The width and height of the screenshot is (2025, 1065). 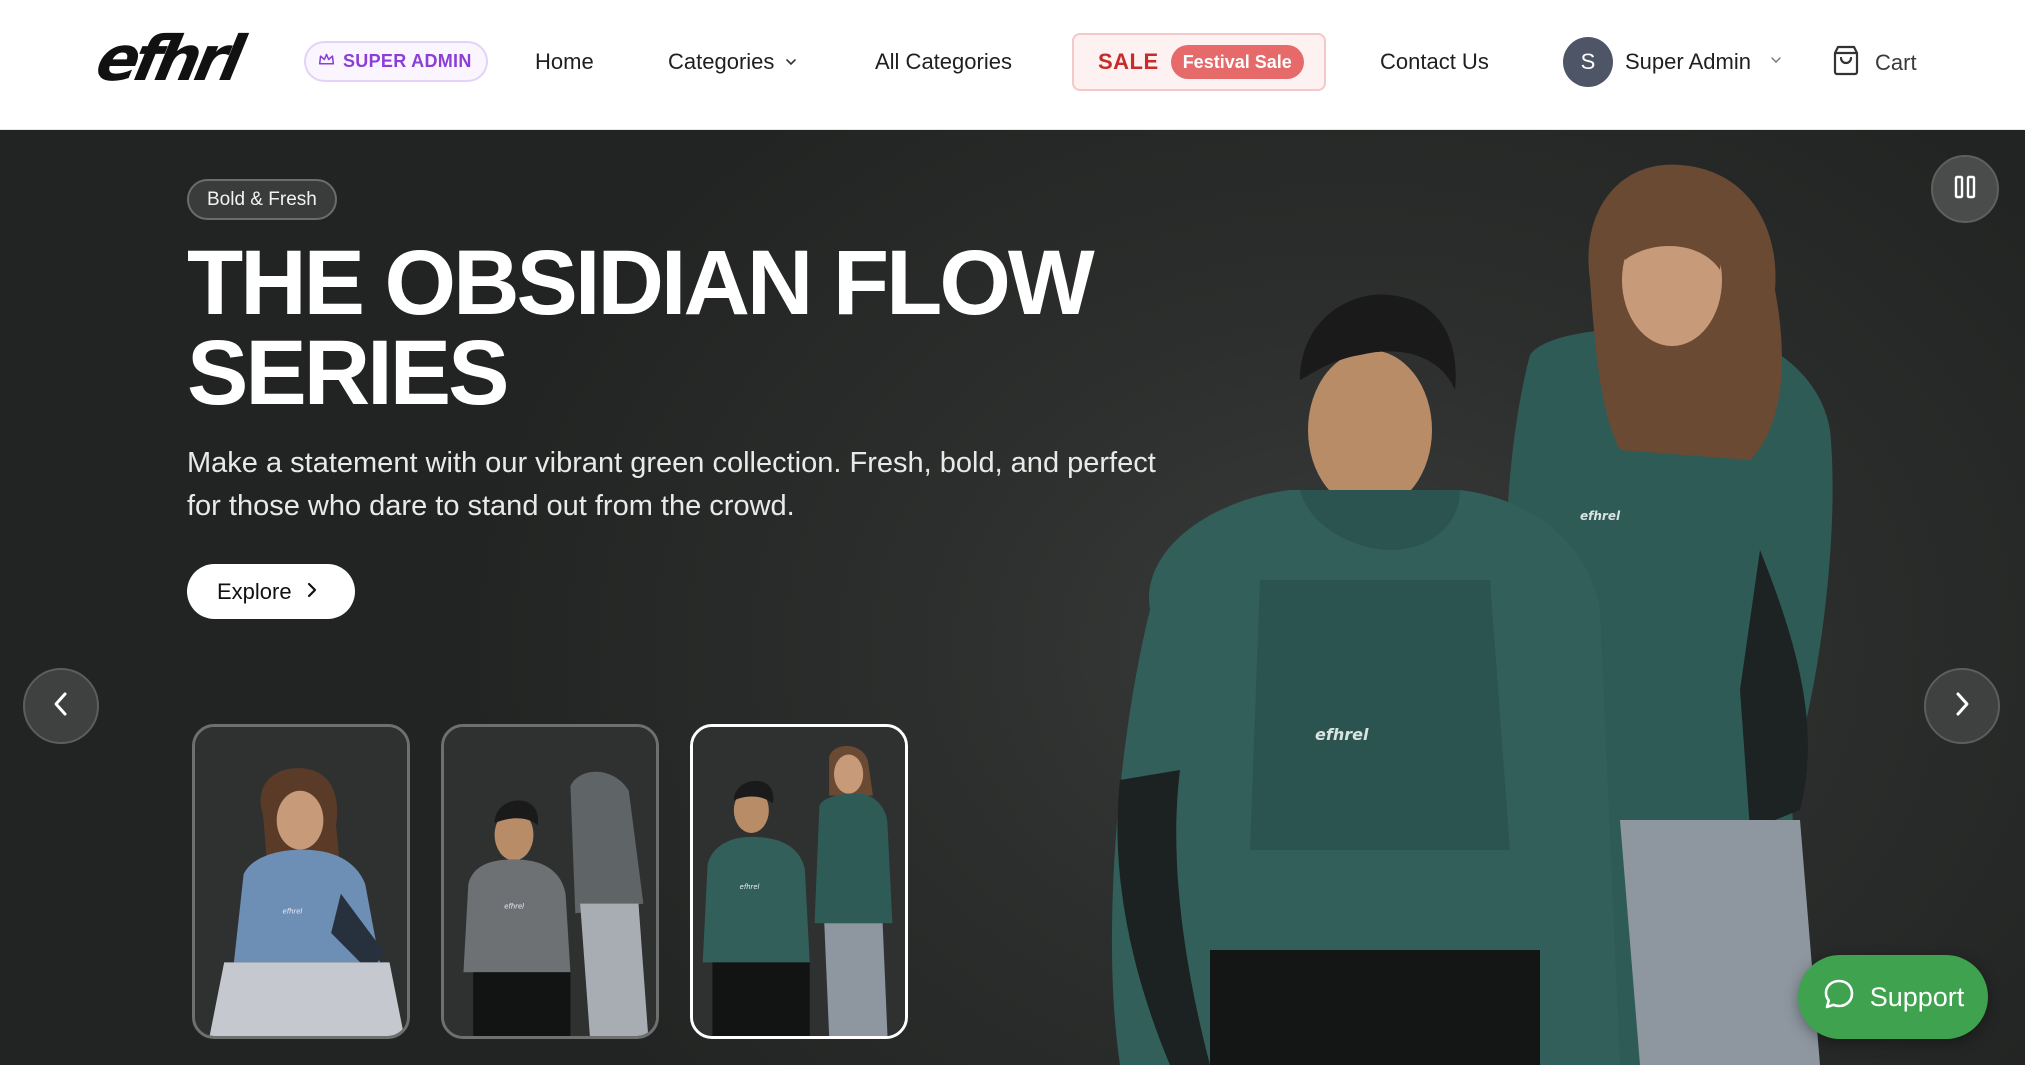 I want to click on explore-button: Explore, so click(x=271, y=591).